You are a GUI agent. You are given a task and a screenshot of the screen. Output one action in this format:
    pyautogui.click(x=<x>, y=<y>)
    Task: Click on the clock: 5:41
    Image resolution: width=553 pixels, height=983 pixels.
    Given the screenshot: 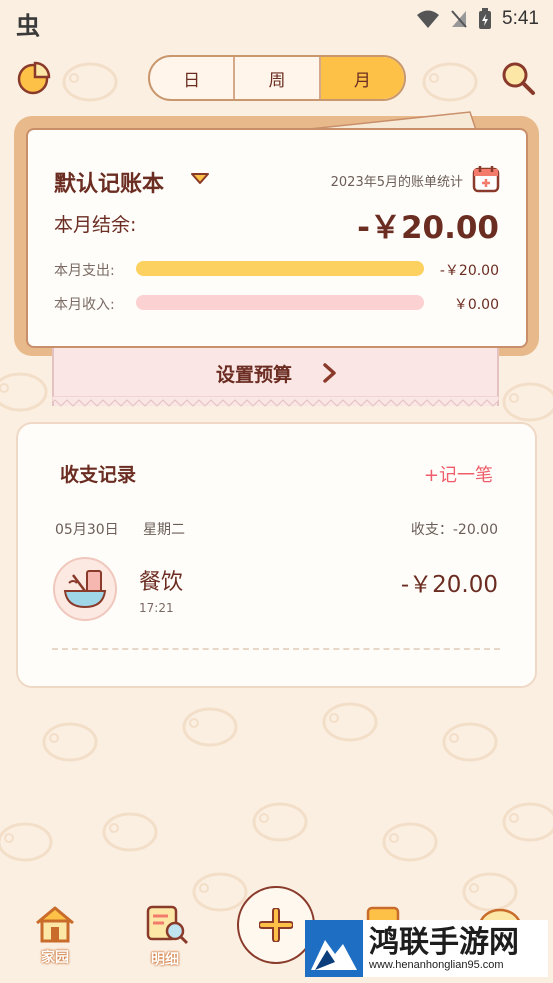 What is the action you would take?
    pyautogui.click(x=520, y=18)
    